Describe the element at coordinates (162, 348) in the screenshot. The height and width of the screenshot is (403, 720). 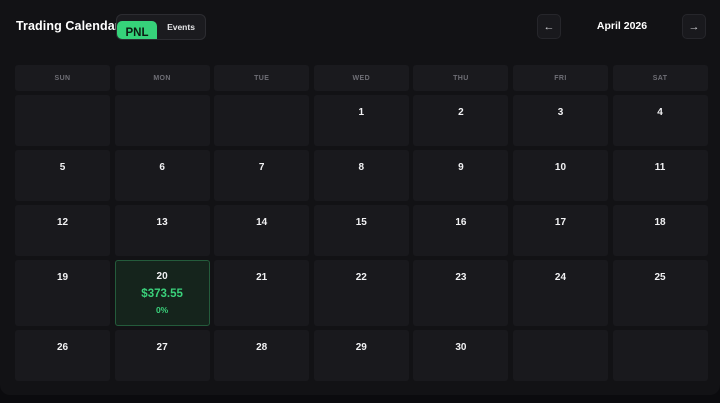
I see `day-number: 27` at that location.